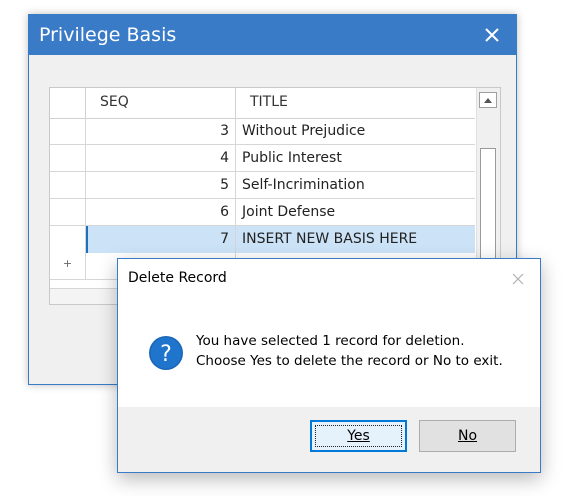 The image size is (587, 497). I want to click on cell-title: Joint Defense, so click(355, 212).